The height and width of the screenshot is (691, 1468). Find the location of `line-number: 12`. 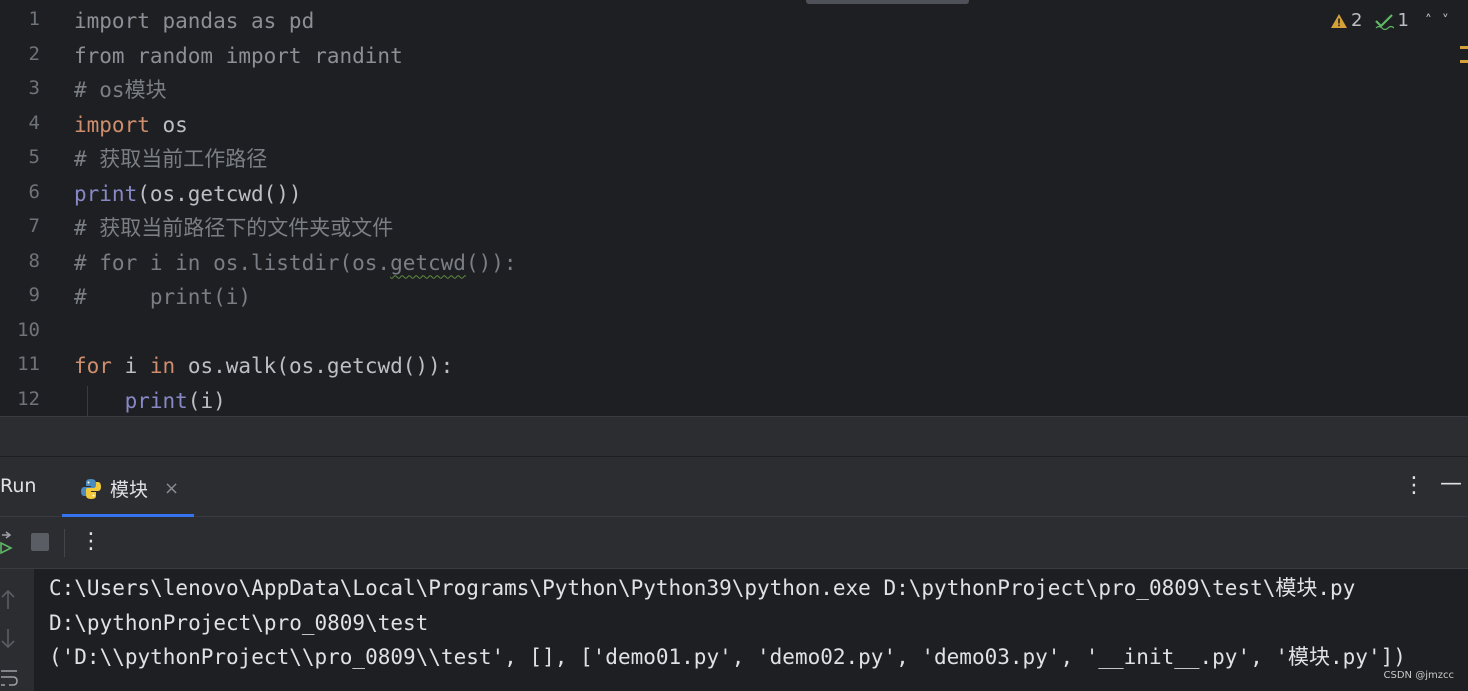

line-number: 12 is located at coordinates (28, 398).